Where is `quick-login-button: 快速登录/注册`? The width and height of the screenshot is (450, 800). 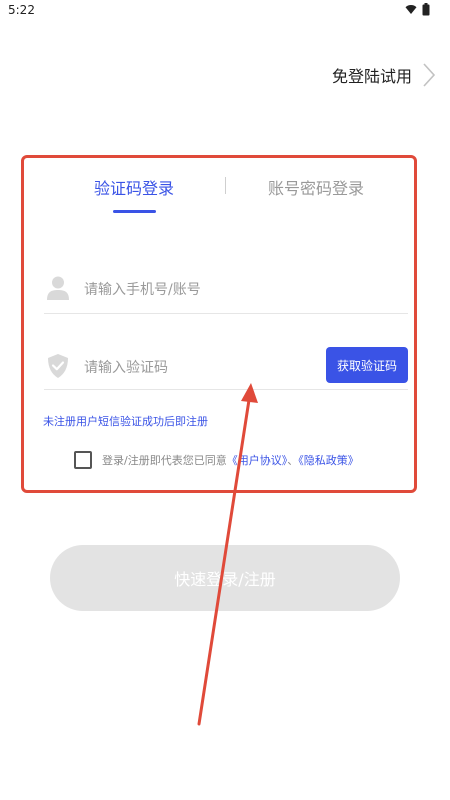
quick-login-button: 快速登录/注册 is located at coordinates (225, 578).